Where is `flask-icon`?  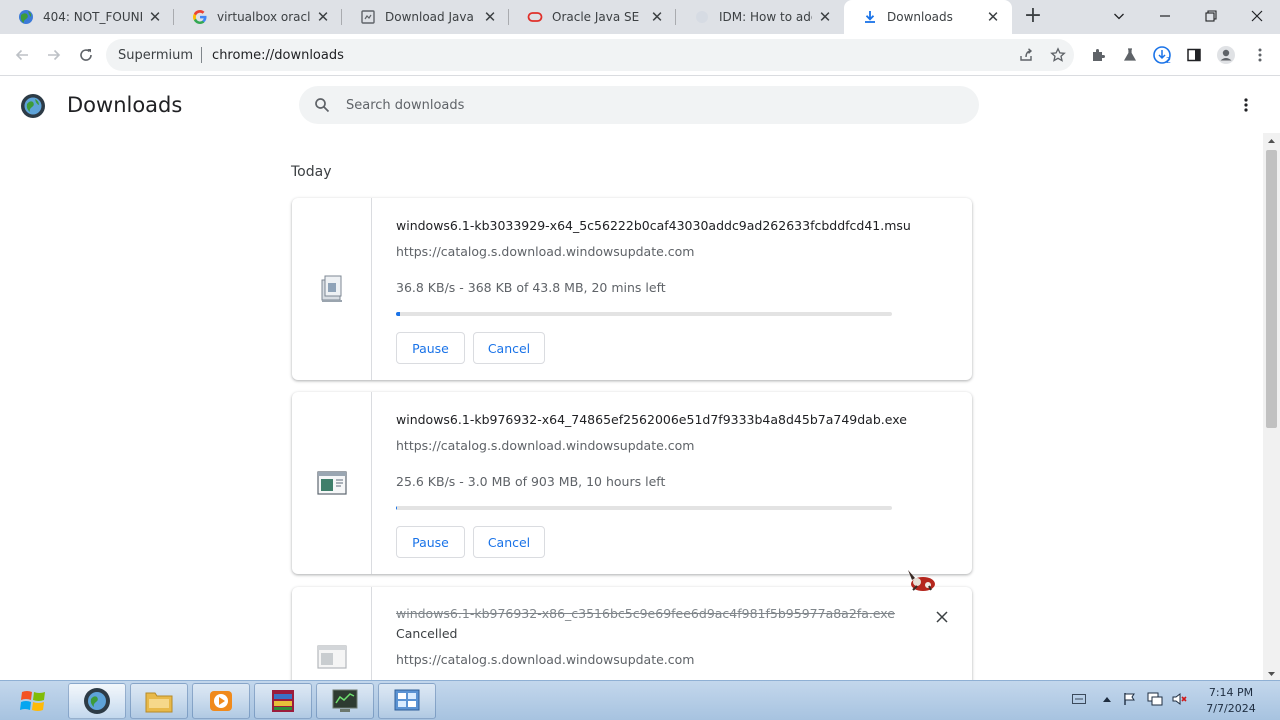 flask-icon is located at coordinates (1130, 54).